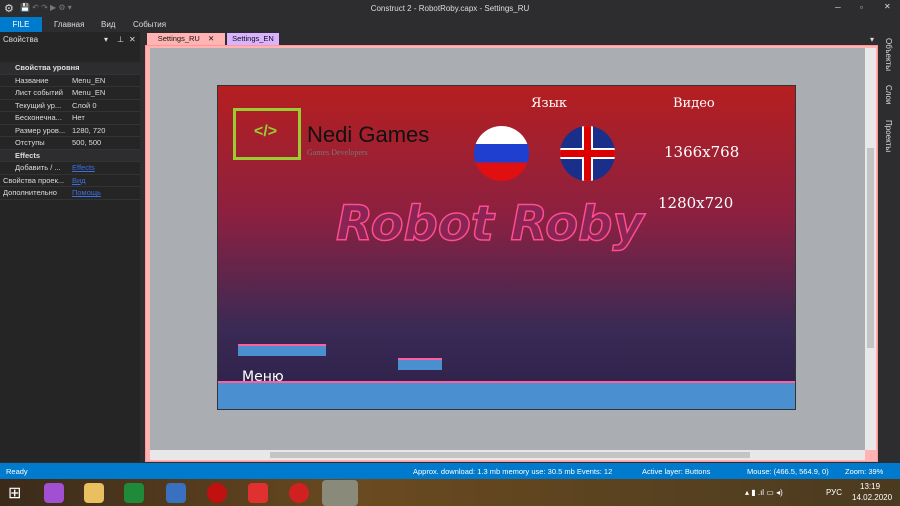  What do you see at coordinates (788, 471) in the screenshot?
I see `status-mouse: Mouse: (466.5, 564.9, 0)` at bounding box center [788, 471].